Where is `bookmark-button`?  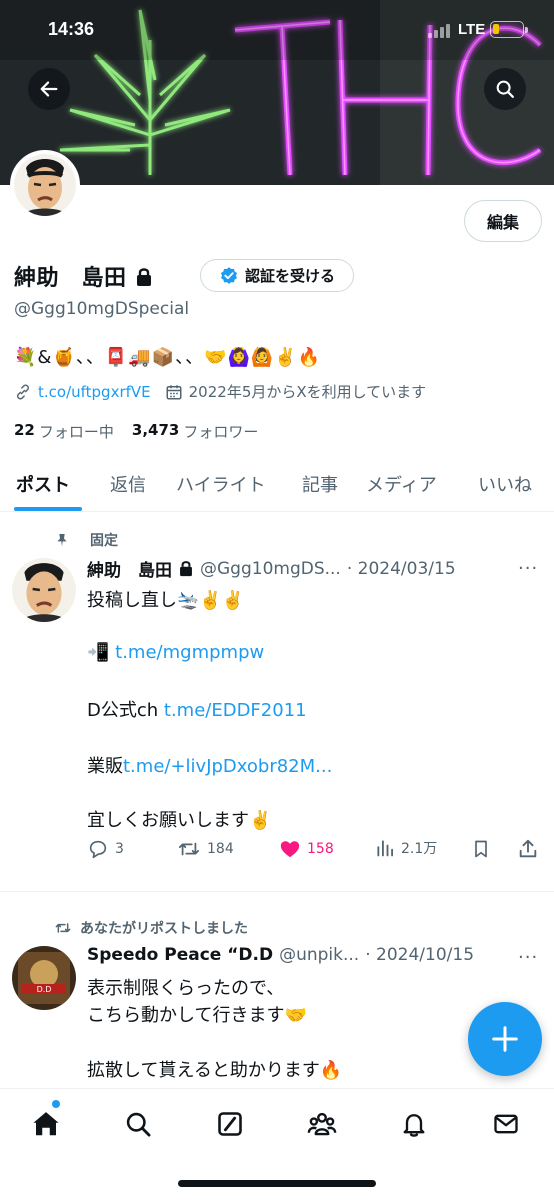 bookmark-button is located at coordinates (481, 849).